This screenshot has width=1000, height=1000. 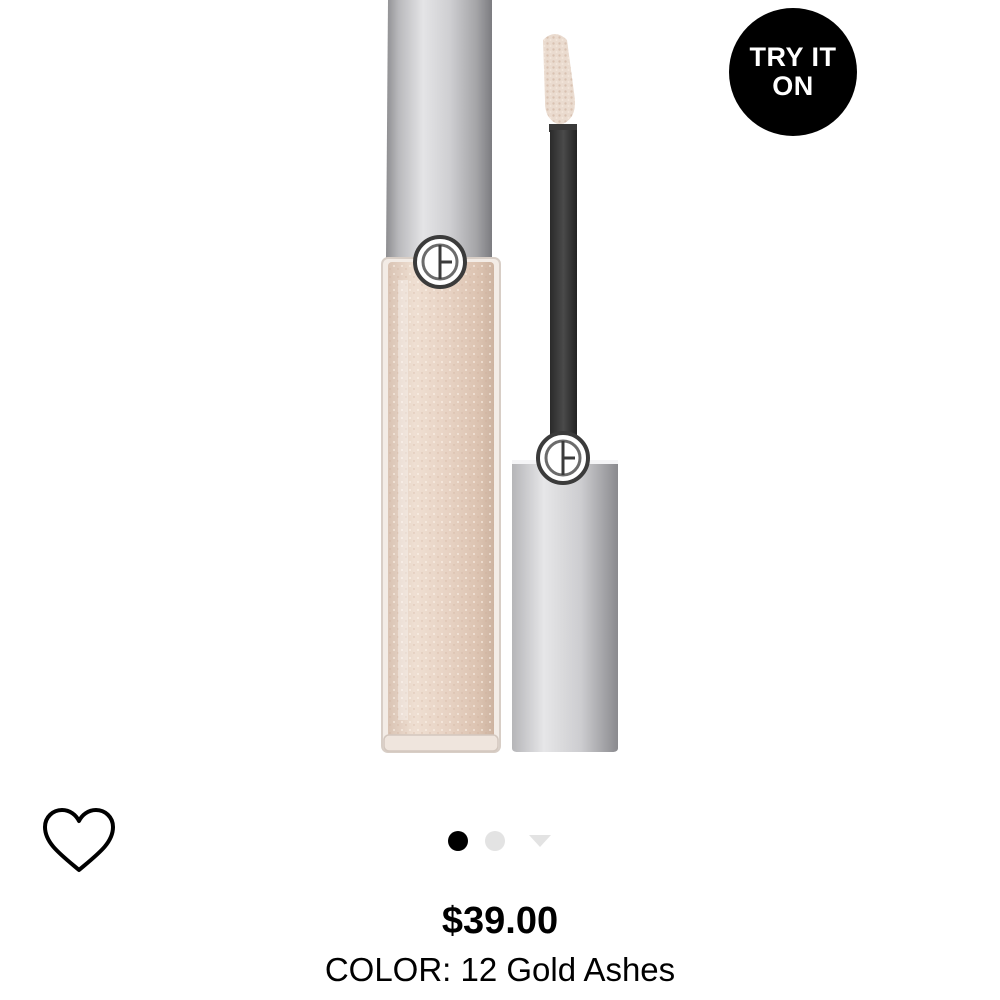 I want to click on try-it-on-button: TRY IT ON, so click(x=793, y=72).